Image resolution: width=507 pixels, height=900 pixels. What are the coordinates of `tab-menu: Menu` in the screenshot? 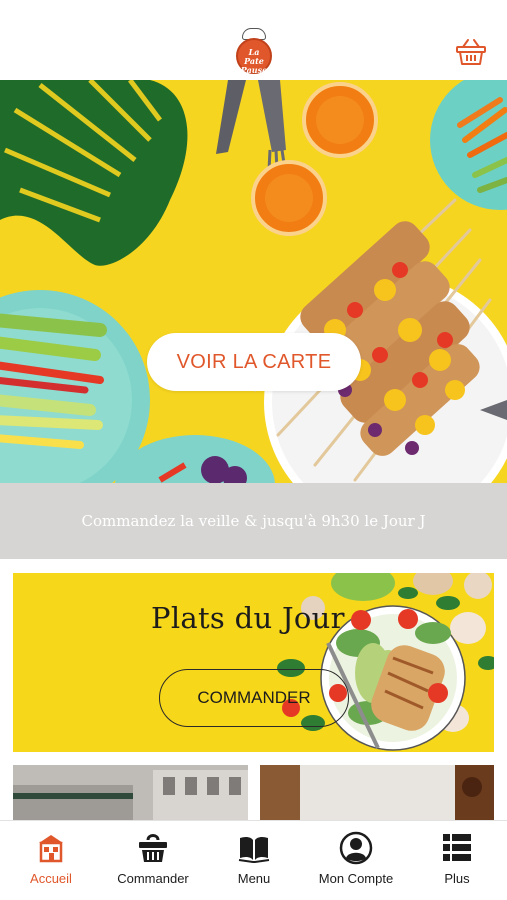 It's located at (254, 861).